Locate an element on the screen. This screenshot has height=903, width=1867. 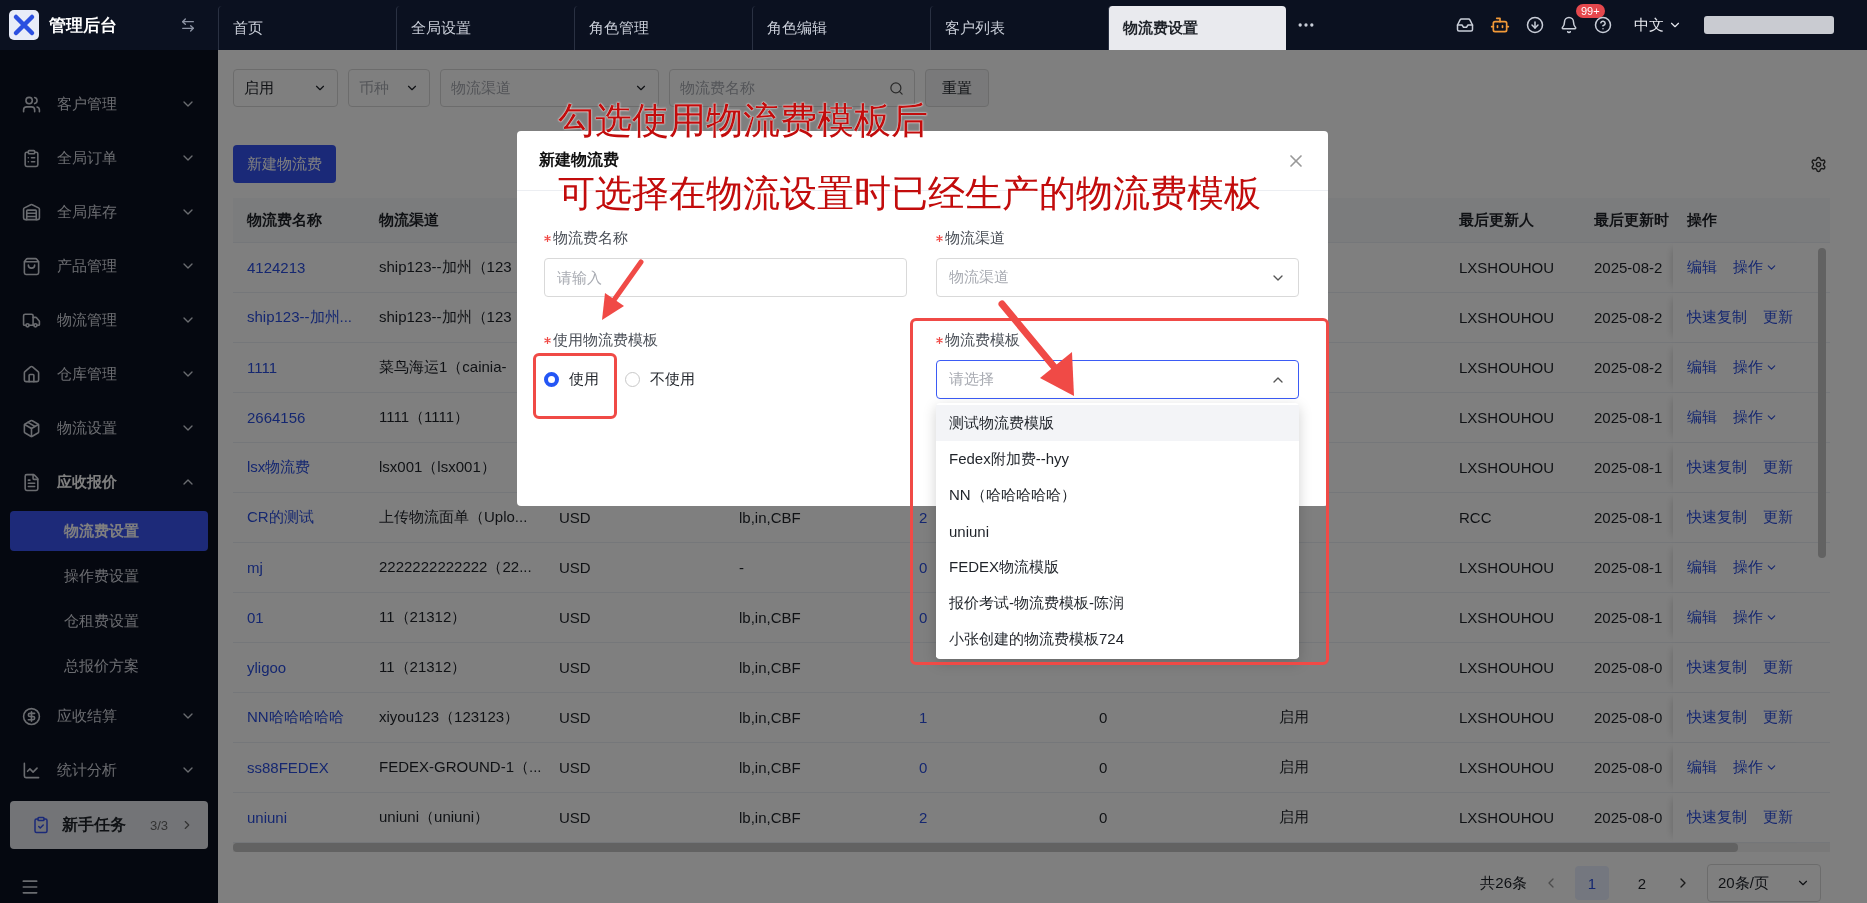
sidebar-item: 产品管理 is located at coordinates (109, 266).